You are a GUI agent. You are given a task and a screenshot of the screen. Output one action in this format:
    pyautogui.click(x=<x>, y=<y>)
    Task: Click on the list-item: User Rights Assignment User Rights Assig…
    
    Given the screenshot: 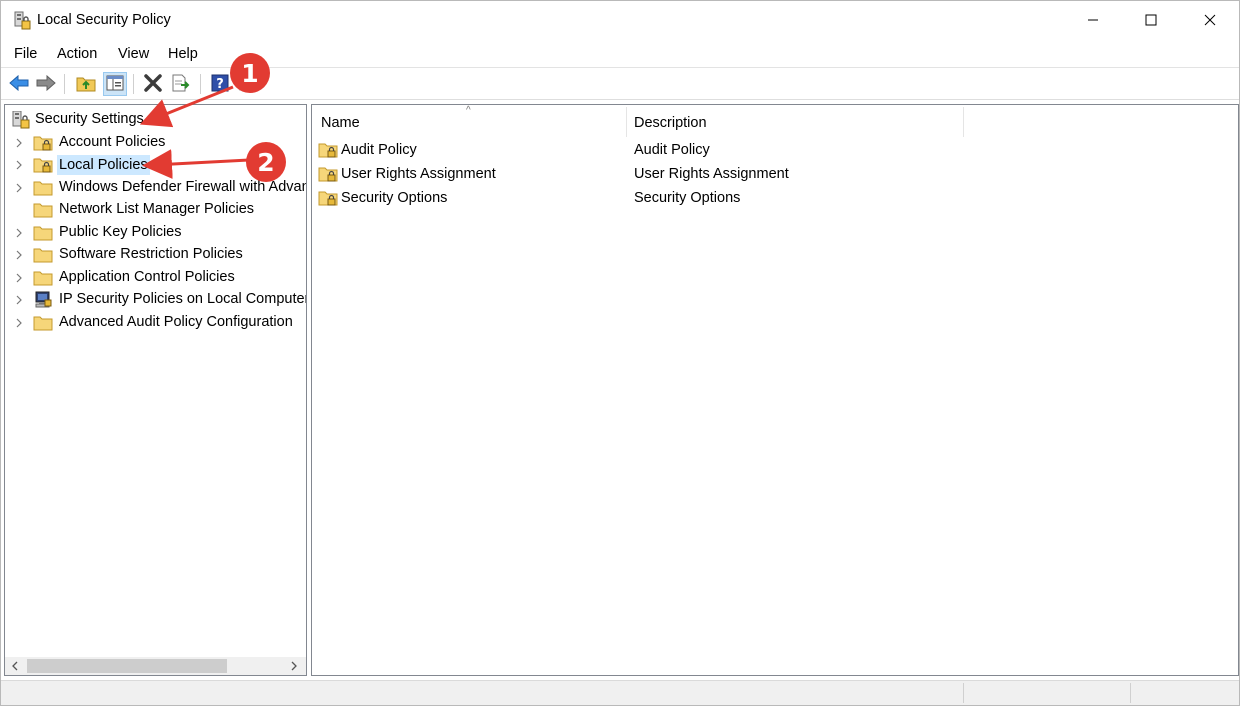 What is the action you would take?
    pyautogui.click(x=775, y=174)
    